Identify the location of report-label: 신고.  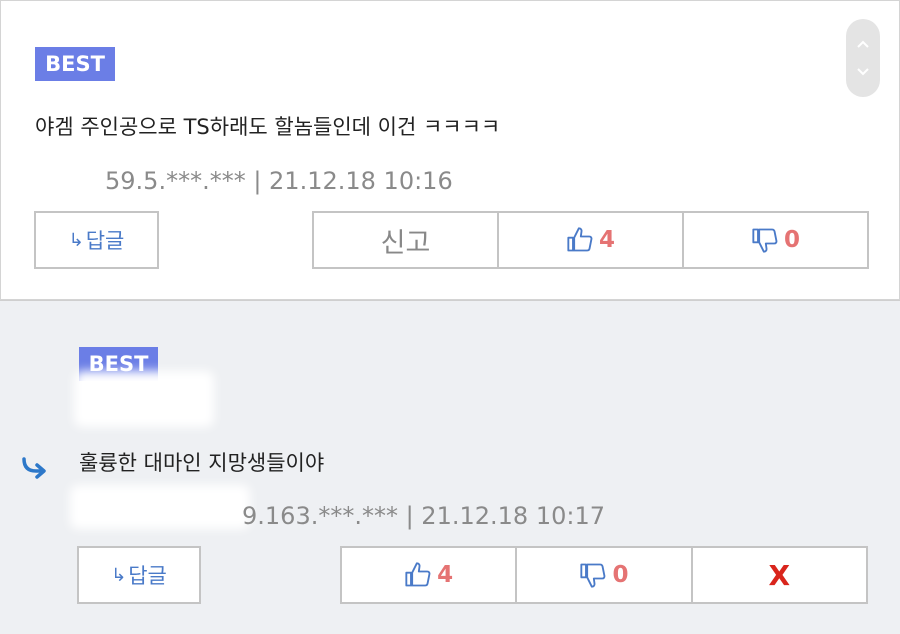
(405, 243).